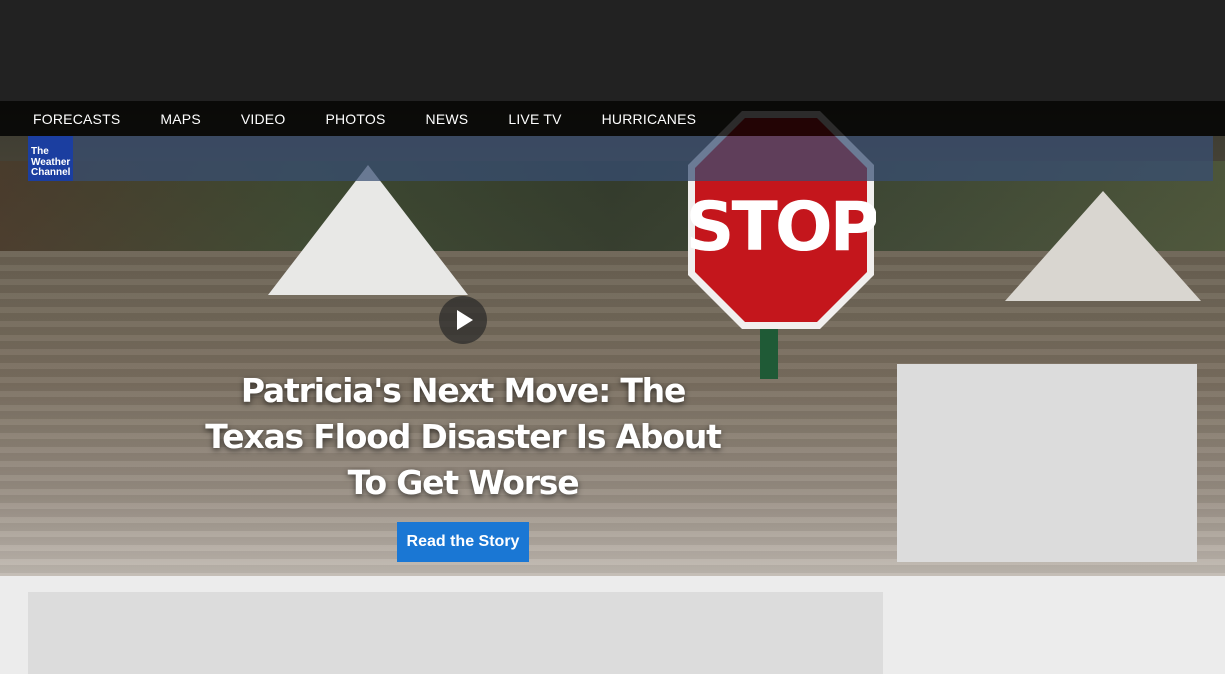  I want to click on logo-line: Channel, so click(51, 172).